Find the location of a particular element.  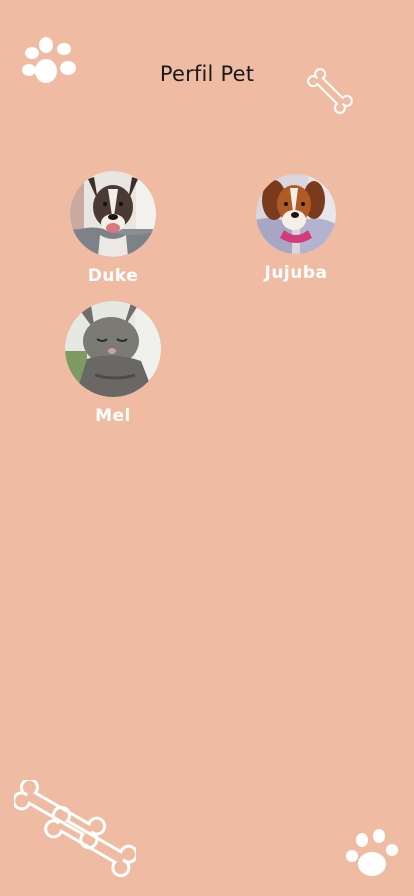

bones-icon is located at coordinates (75, 829).